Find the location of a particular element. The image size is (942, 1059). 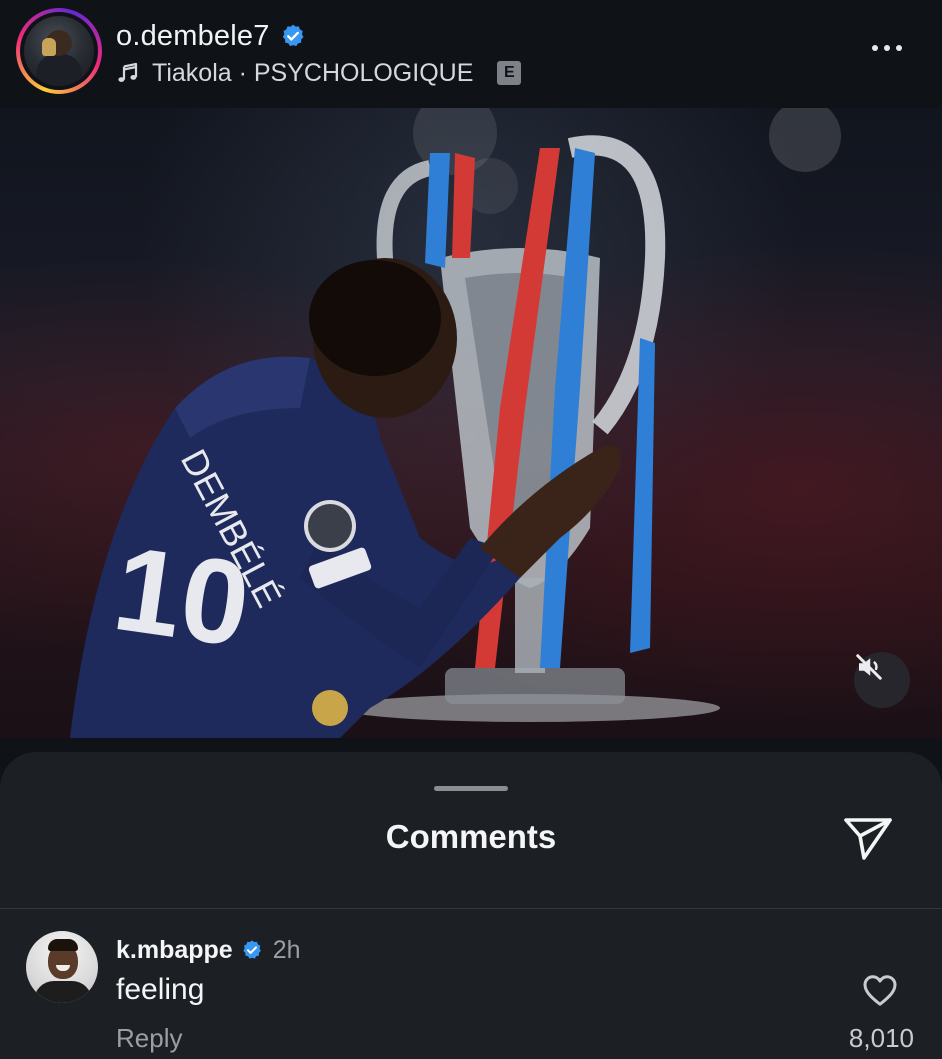

commenter-username: k.mbappe is located at coordinates (174, 950).